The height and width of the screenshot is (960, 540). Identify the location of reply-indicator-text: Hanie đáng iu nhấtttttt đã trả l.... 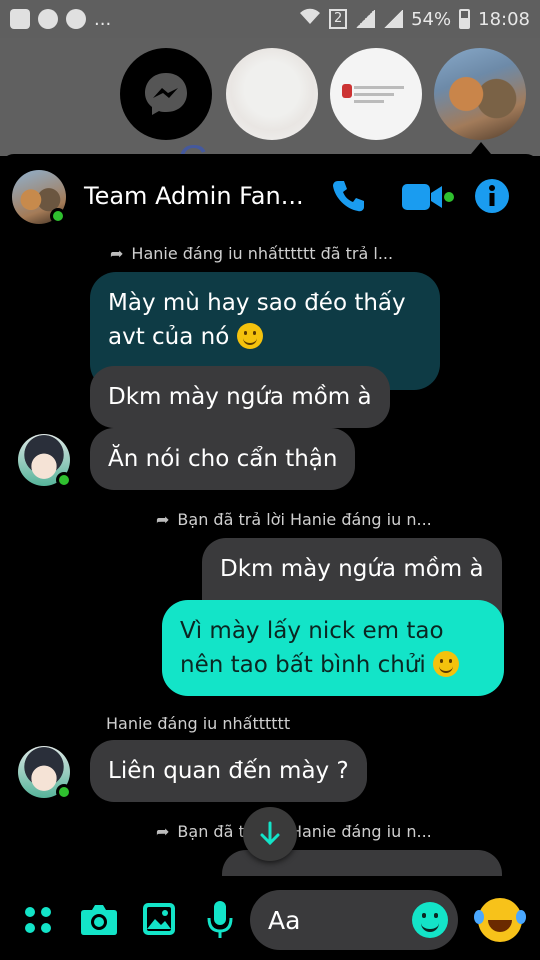
(262, 253).